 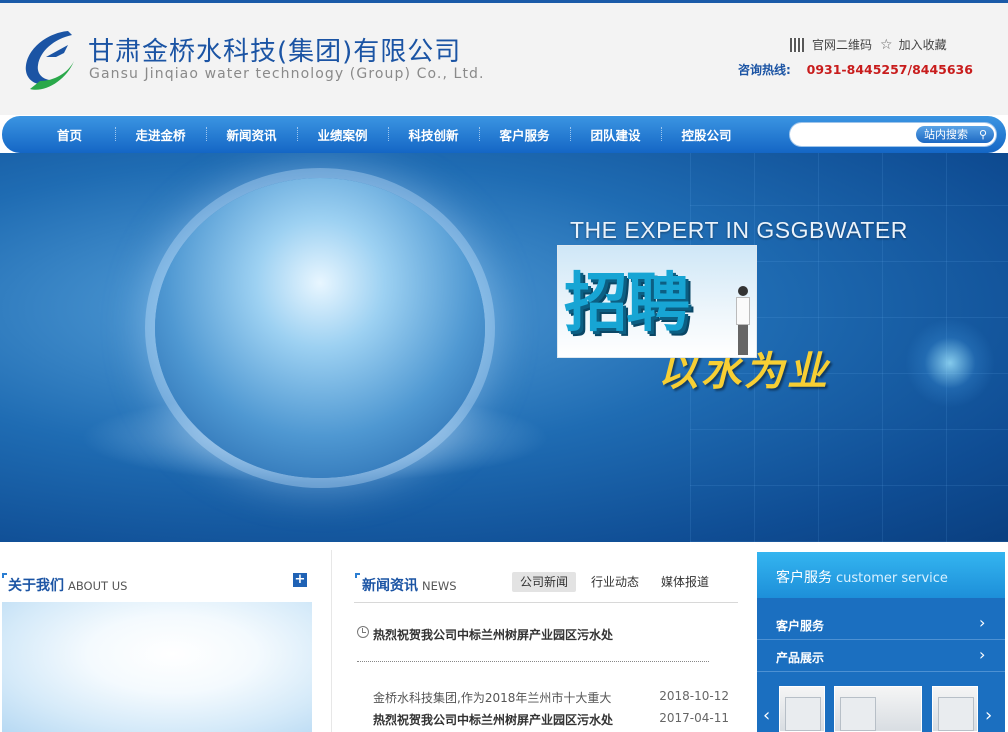 I want to click on light-glow, so click(x=950, y=363).